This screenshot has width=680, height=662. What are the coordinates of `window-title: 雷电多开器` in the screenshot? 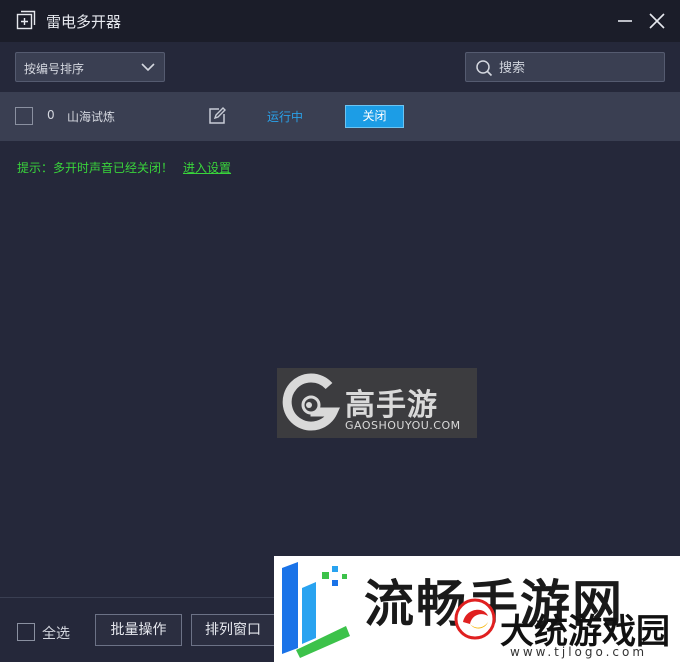 It's located at (84, 22).